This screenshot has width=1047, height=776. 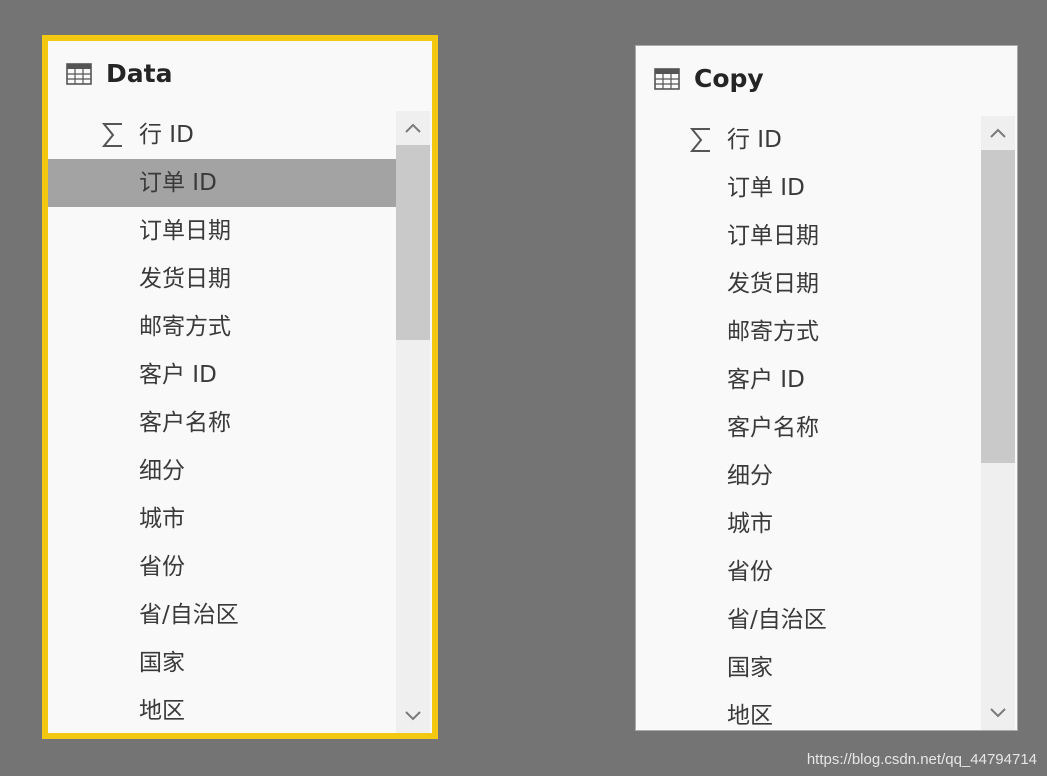 What do you see at coordinates (139, 73) in the screenshot?
I see `card-title: Data` at bounding box center [139, 73].